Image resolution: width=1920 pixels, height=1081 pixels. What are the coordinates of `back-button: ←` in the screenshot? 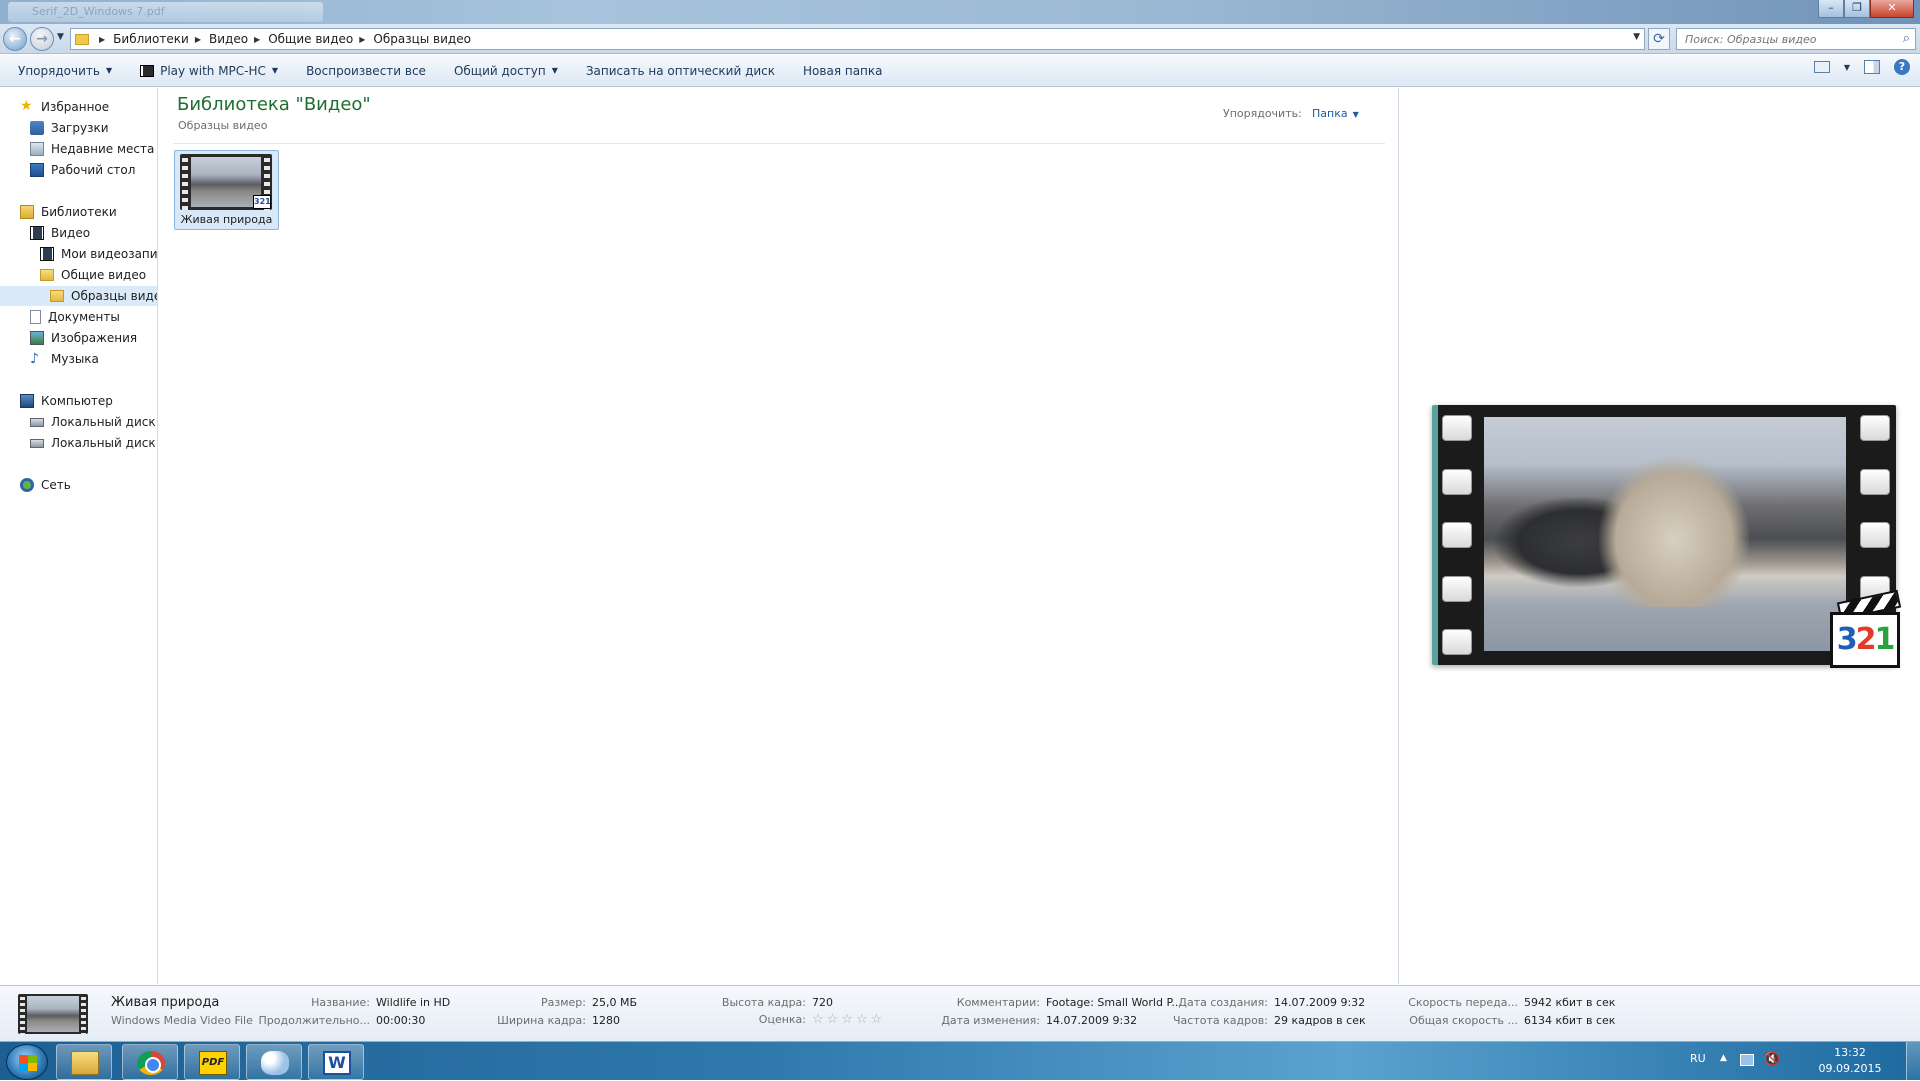 It's located at (15, 39).